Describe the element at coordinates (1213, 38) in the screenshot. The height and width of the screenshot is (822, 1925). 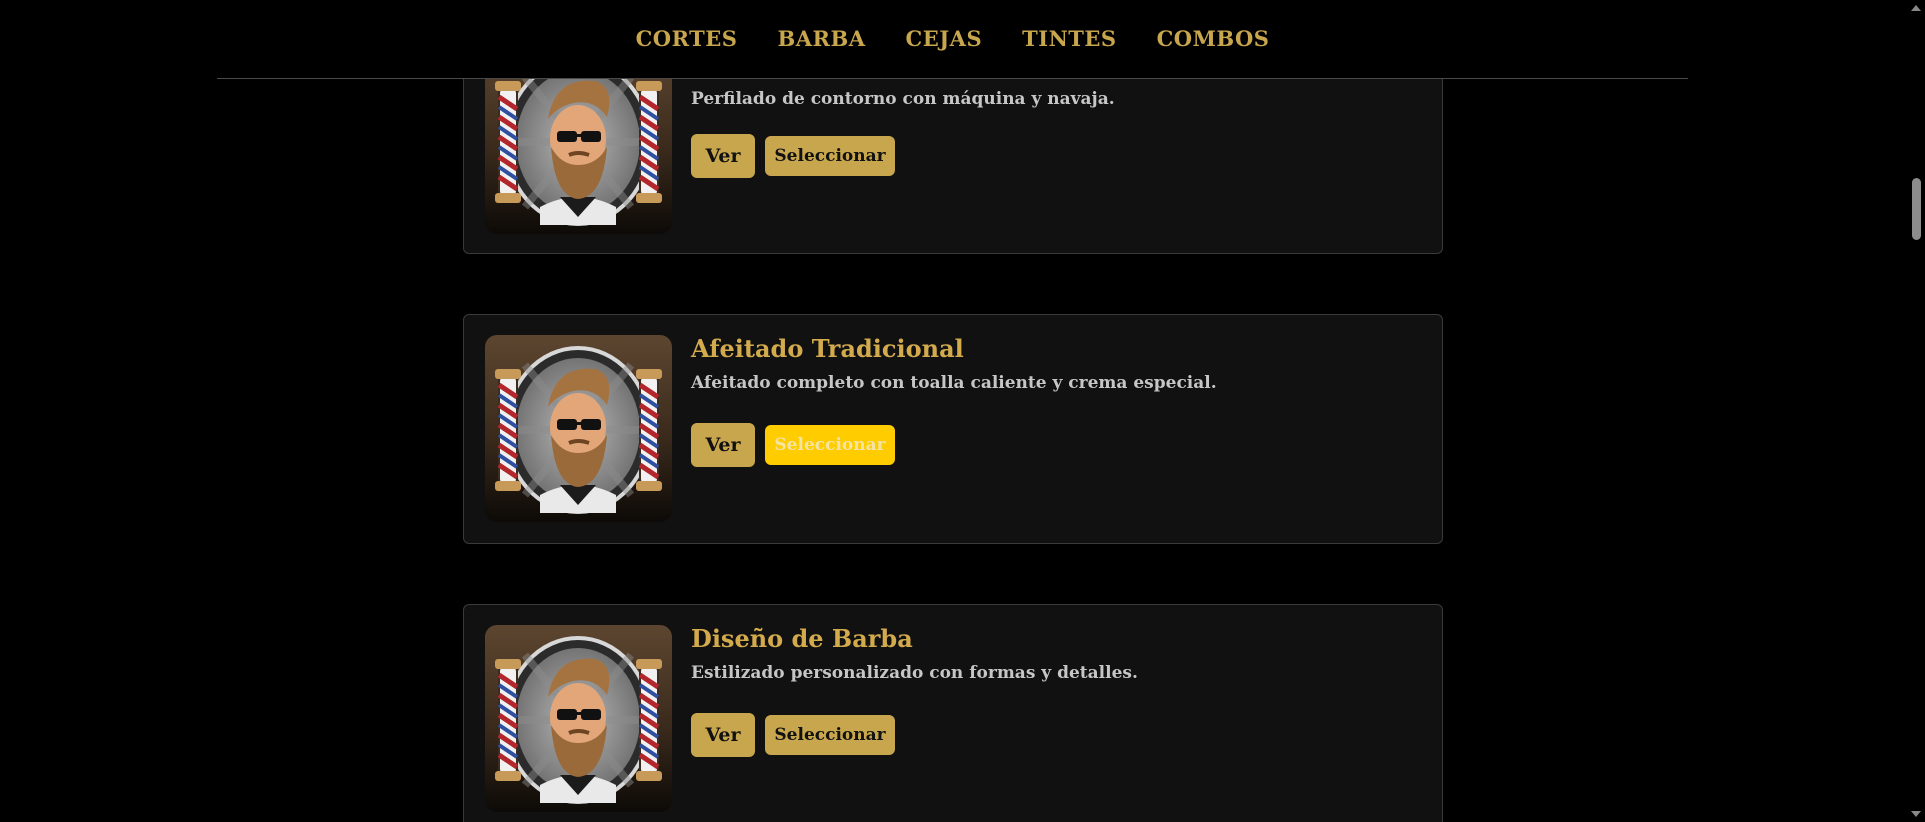
I see `nav-link-combos: COMBOS` at that location.